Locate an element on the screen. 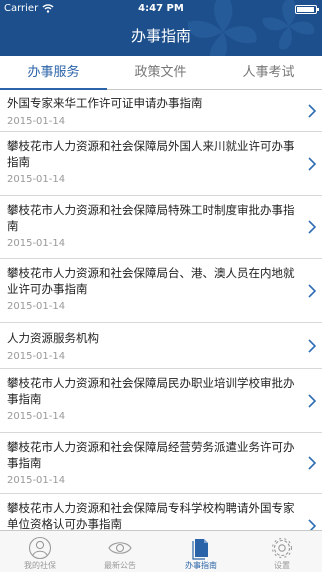 Image resolution: width=322 pixels, height=572 pixels. eye-icon is located at coordinates (120, 548).